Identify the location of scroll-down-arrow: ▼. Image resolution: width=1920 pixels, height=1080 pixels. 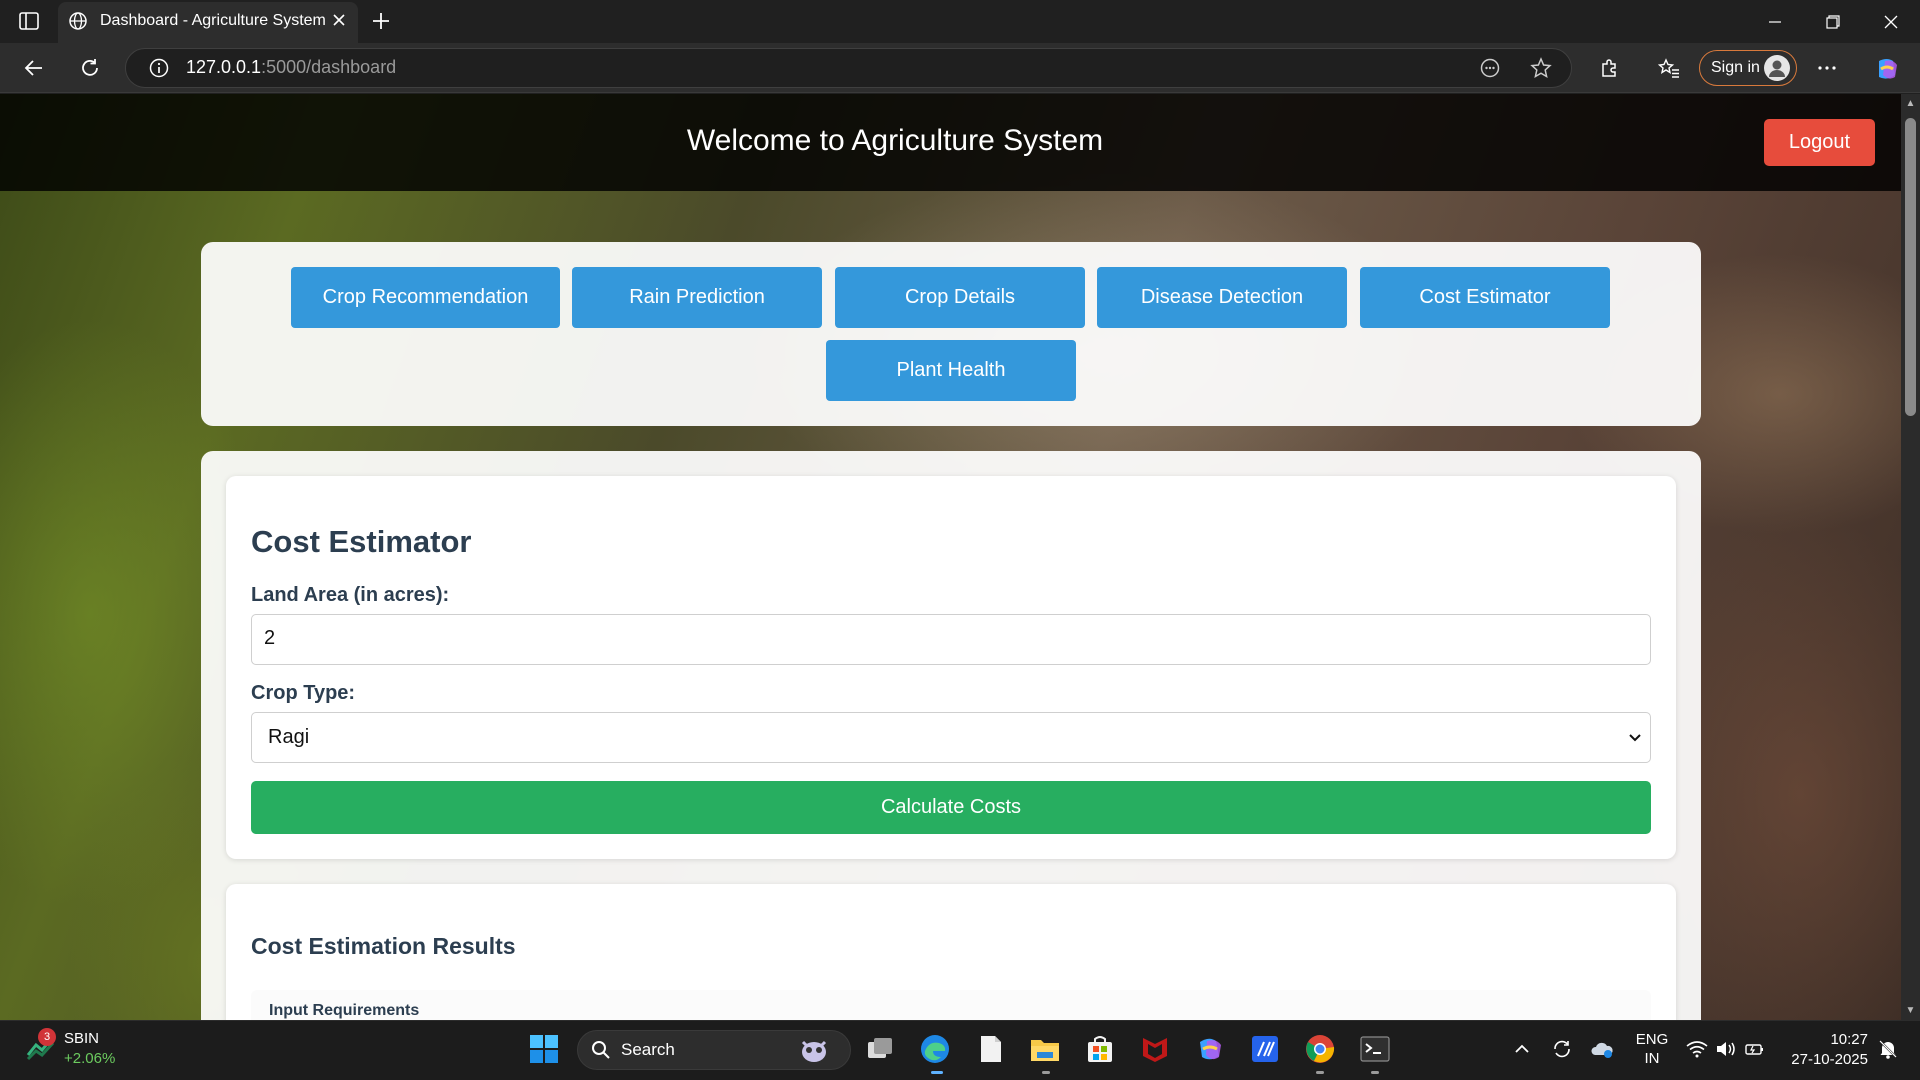
(1910, 1011).